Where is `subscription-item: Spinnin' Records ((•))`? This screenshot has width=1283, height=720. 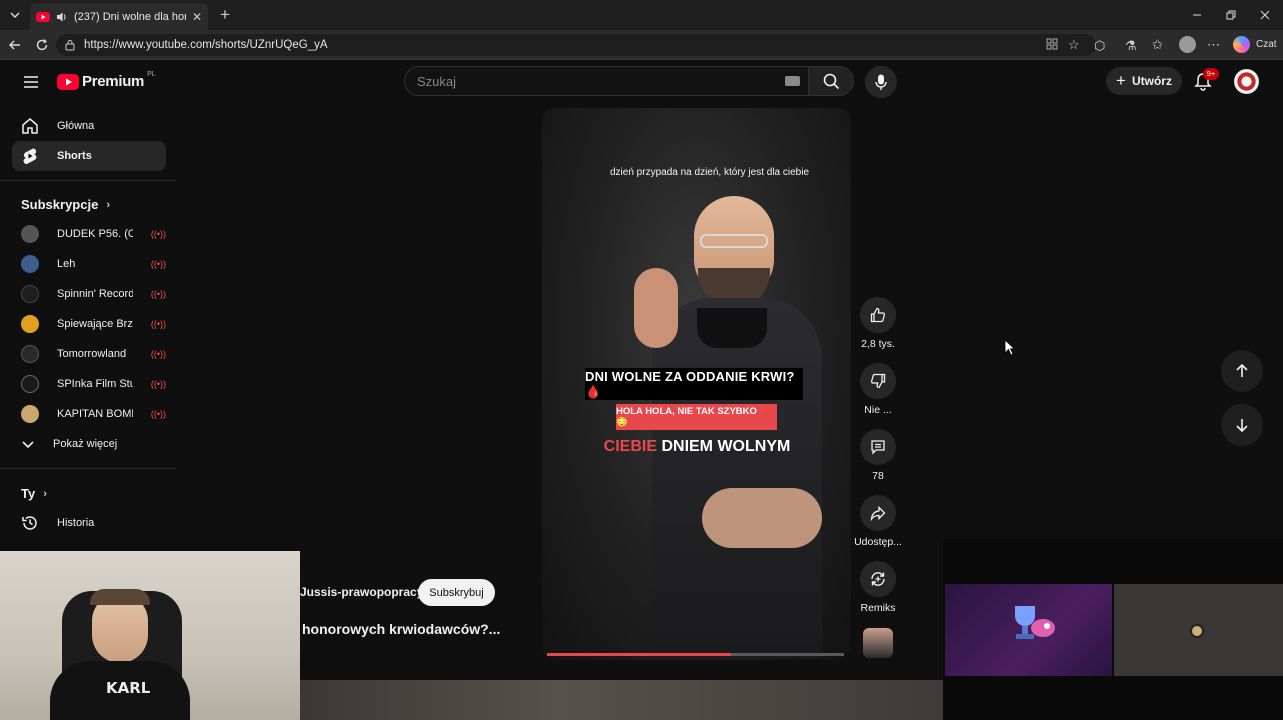 subscription-item: Spinnin' Records ((•)) is located at coordinates (89, 294).